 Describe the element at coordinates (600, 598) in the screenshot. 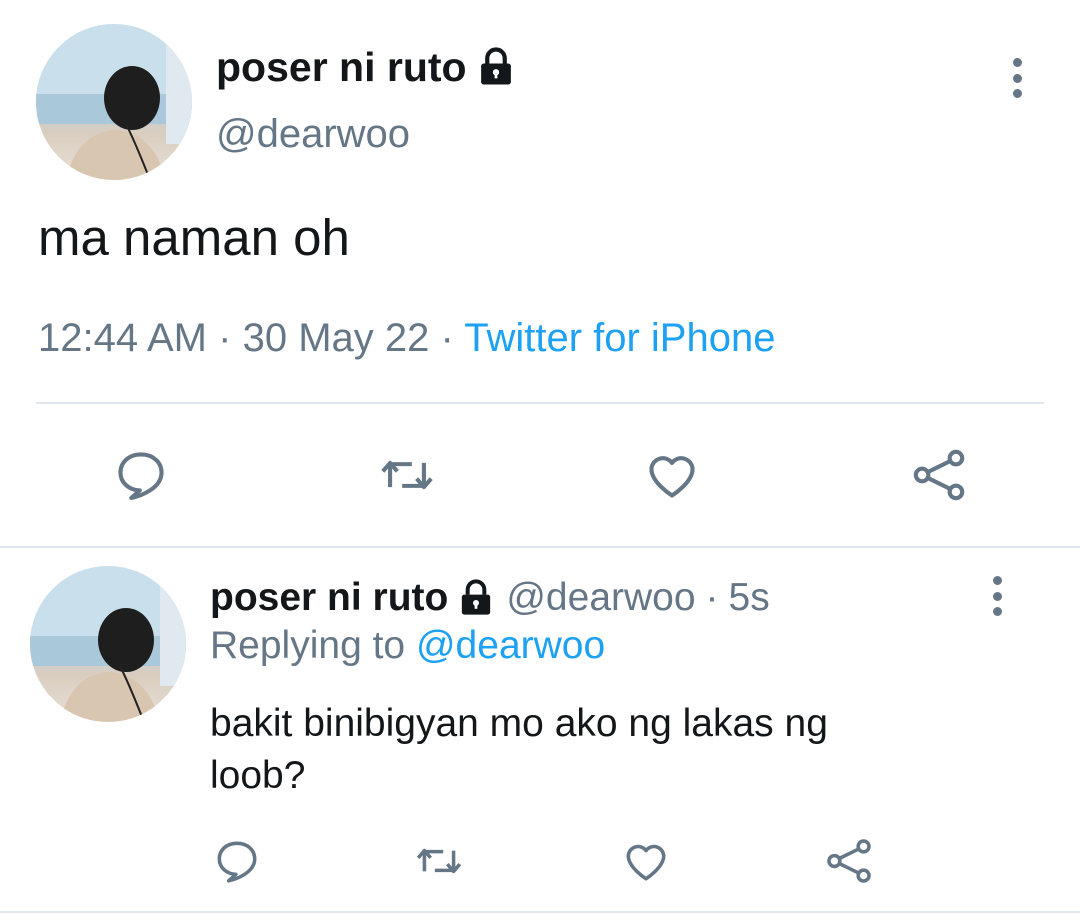

I see `reply-handle: @dearwoo` at that location.